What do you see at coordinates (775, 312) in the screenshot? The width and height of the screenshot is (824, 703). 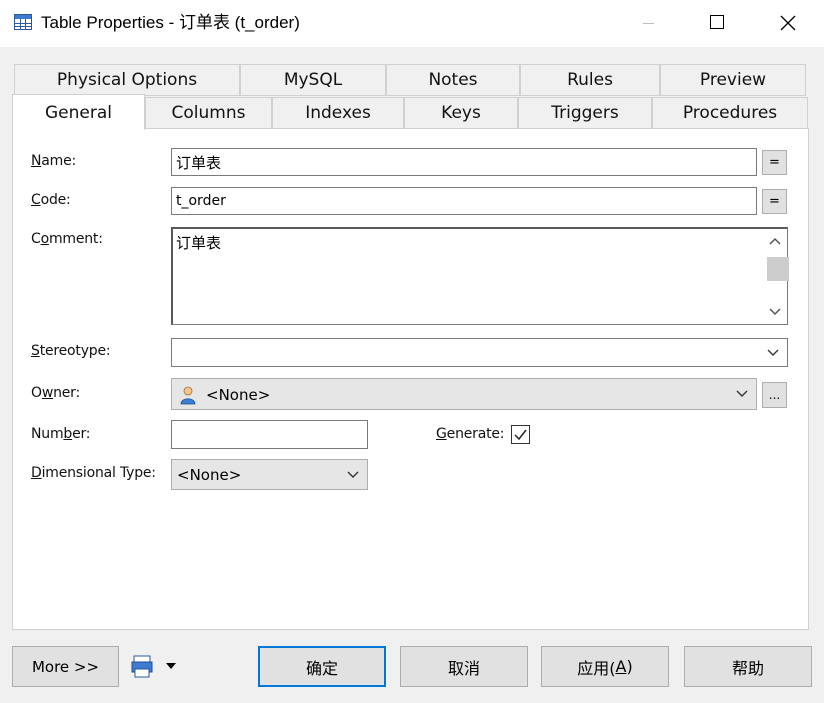 I see `scroll-down-icon` at bounding box center [775, 312].